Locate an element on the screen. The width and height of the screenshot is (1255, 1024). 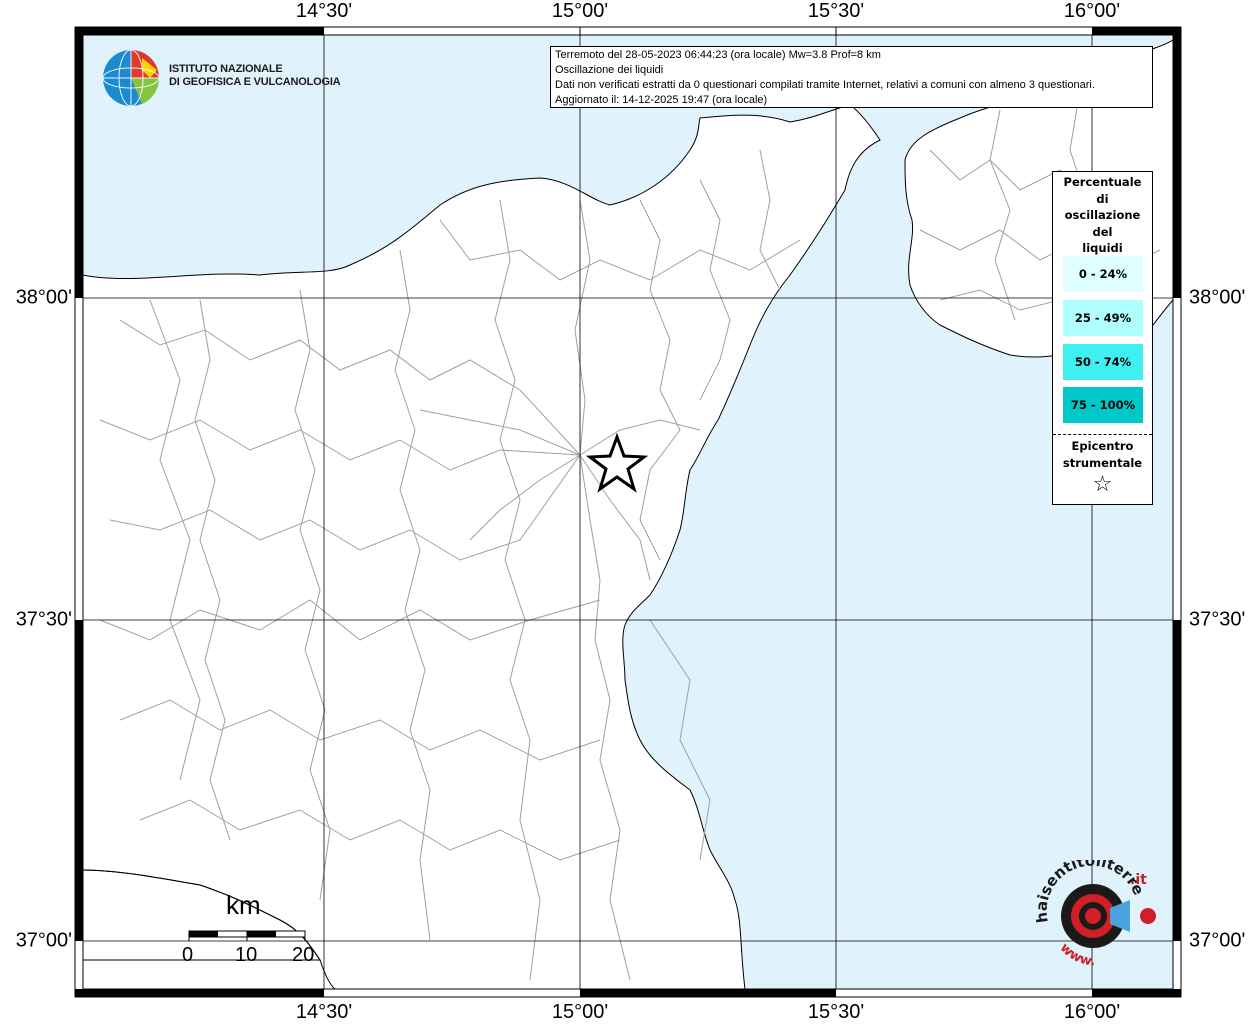
legend-class-0-24: 0 - 24% is located at coordinates (1103, 274).